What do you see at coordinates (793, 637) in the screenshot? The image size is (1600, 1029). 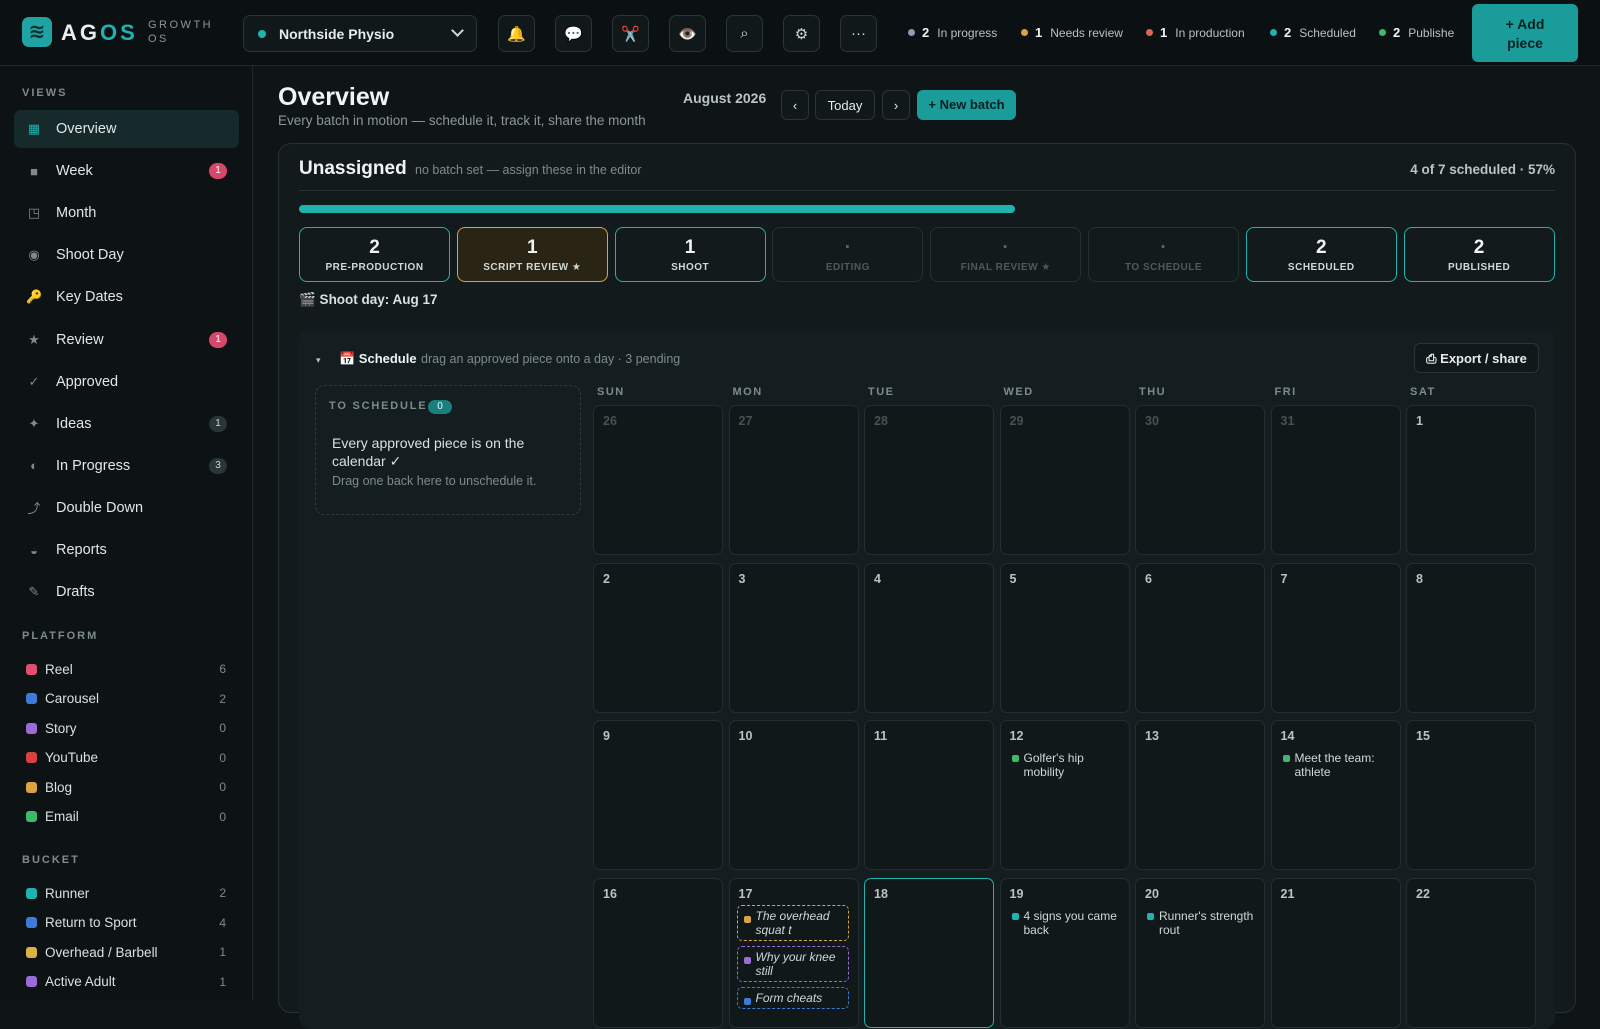 I see `calendar-day: 3` at bounding box center [793, 637].